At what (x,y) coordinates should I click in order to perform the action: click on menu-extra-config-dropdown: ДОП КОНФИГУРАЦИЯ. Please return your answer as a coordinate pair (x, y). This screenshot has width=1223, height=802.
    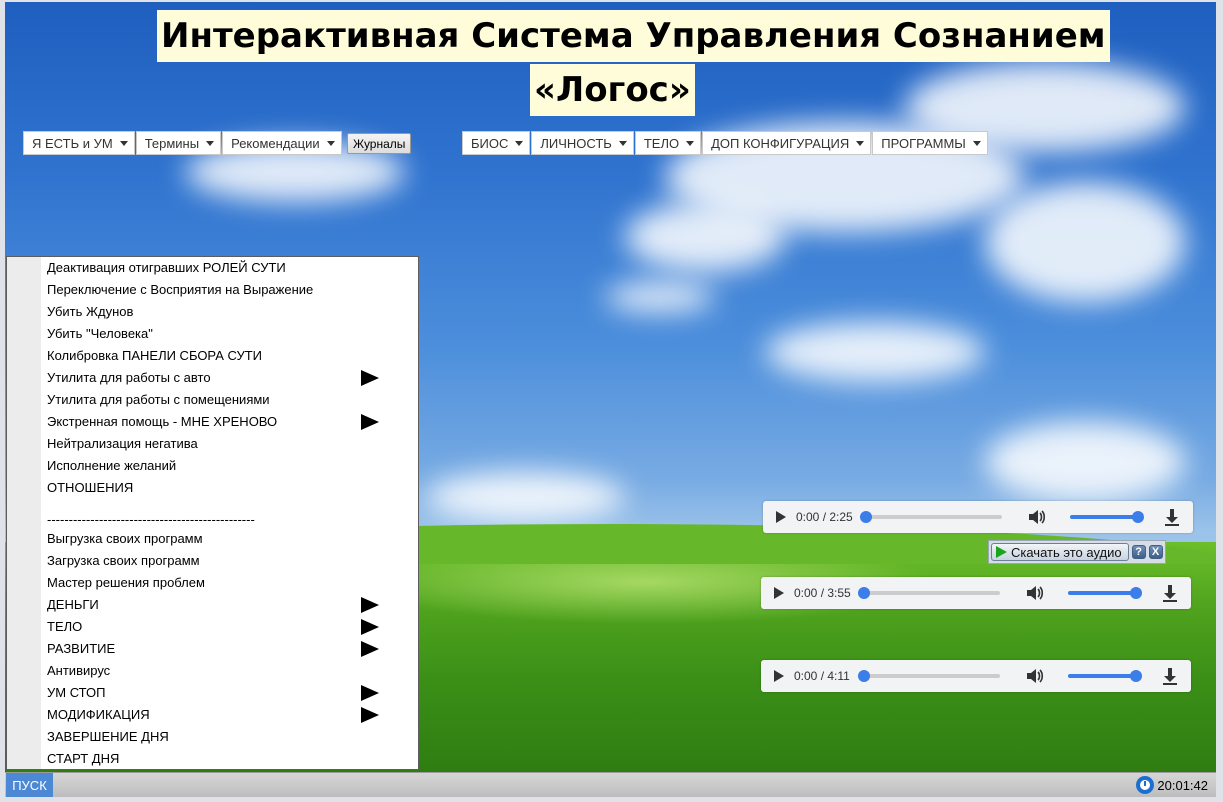
    Looking at the image, I should click on (787, 143).